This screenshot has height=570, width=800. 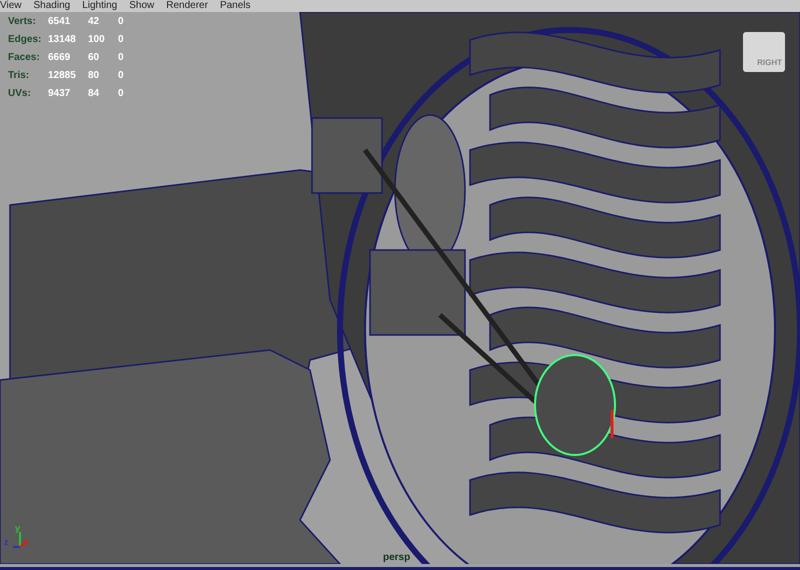 What do you see at coordinates (94, 22) in the screenshot?
I see `stat-value: 42` at bounding box center [94, 22].